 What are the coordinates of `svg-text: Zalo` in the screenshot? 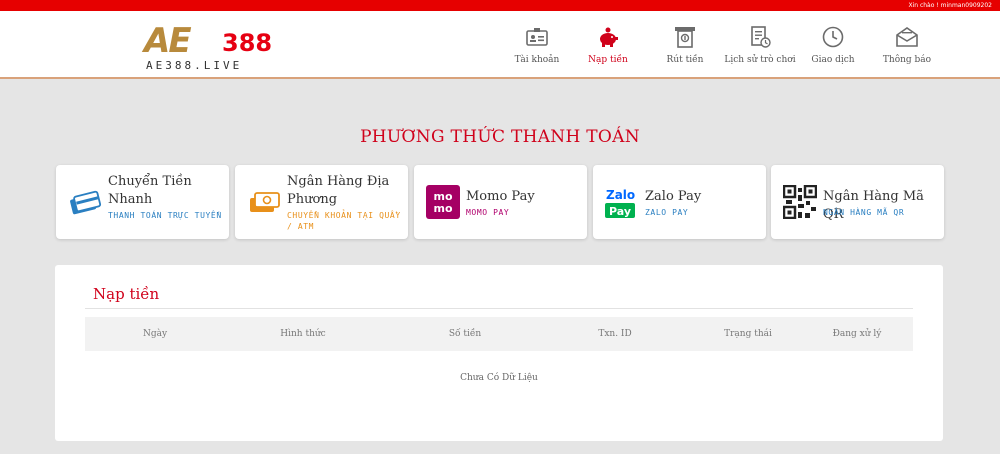 It's located at (620, 195).